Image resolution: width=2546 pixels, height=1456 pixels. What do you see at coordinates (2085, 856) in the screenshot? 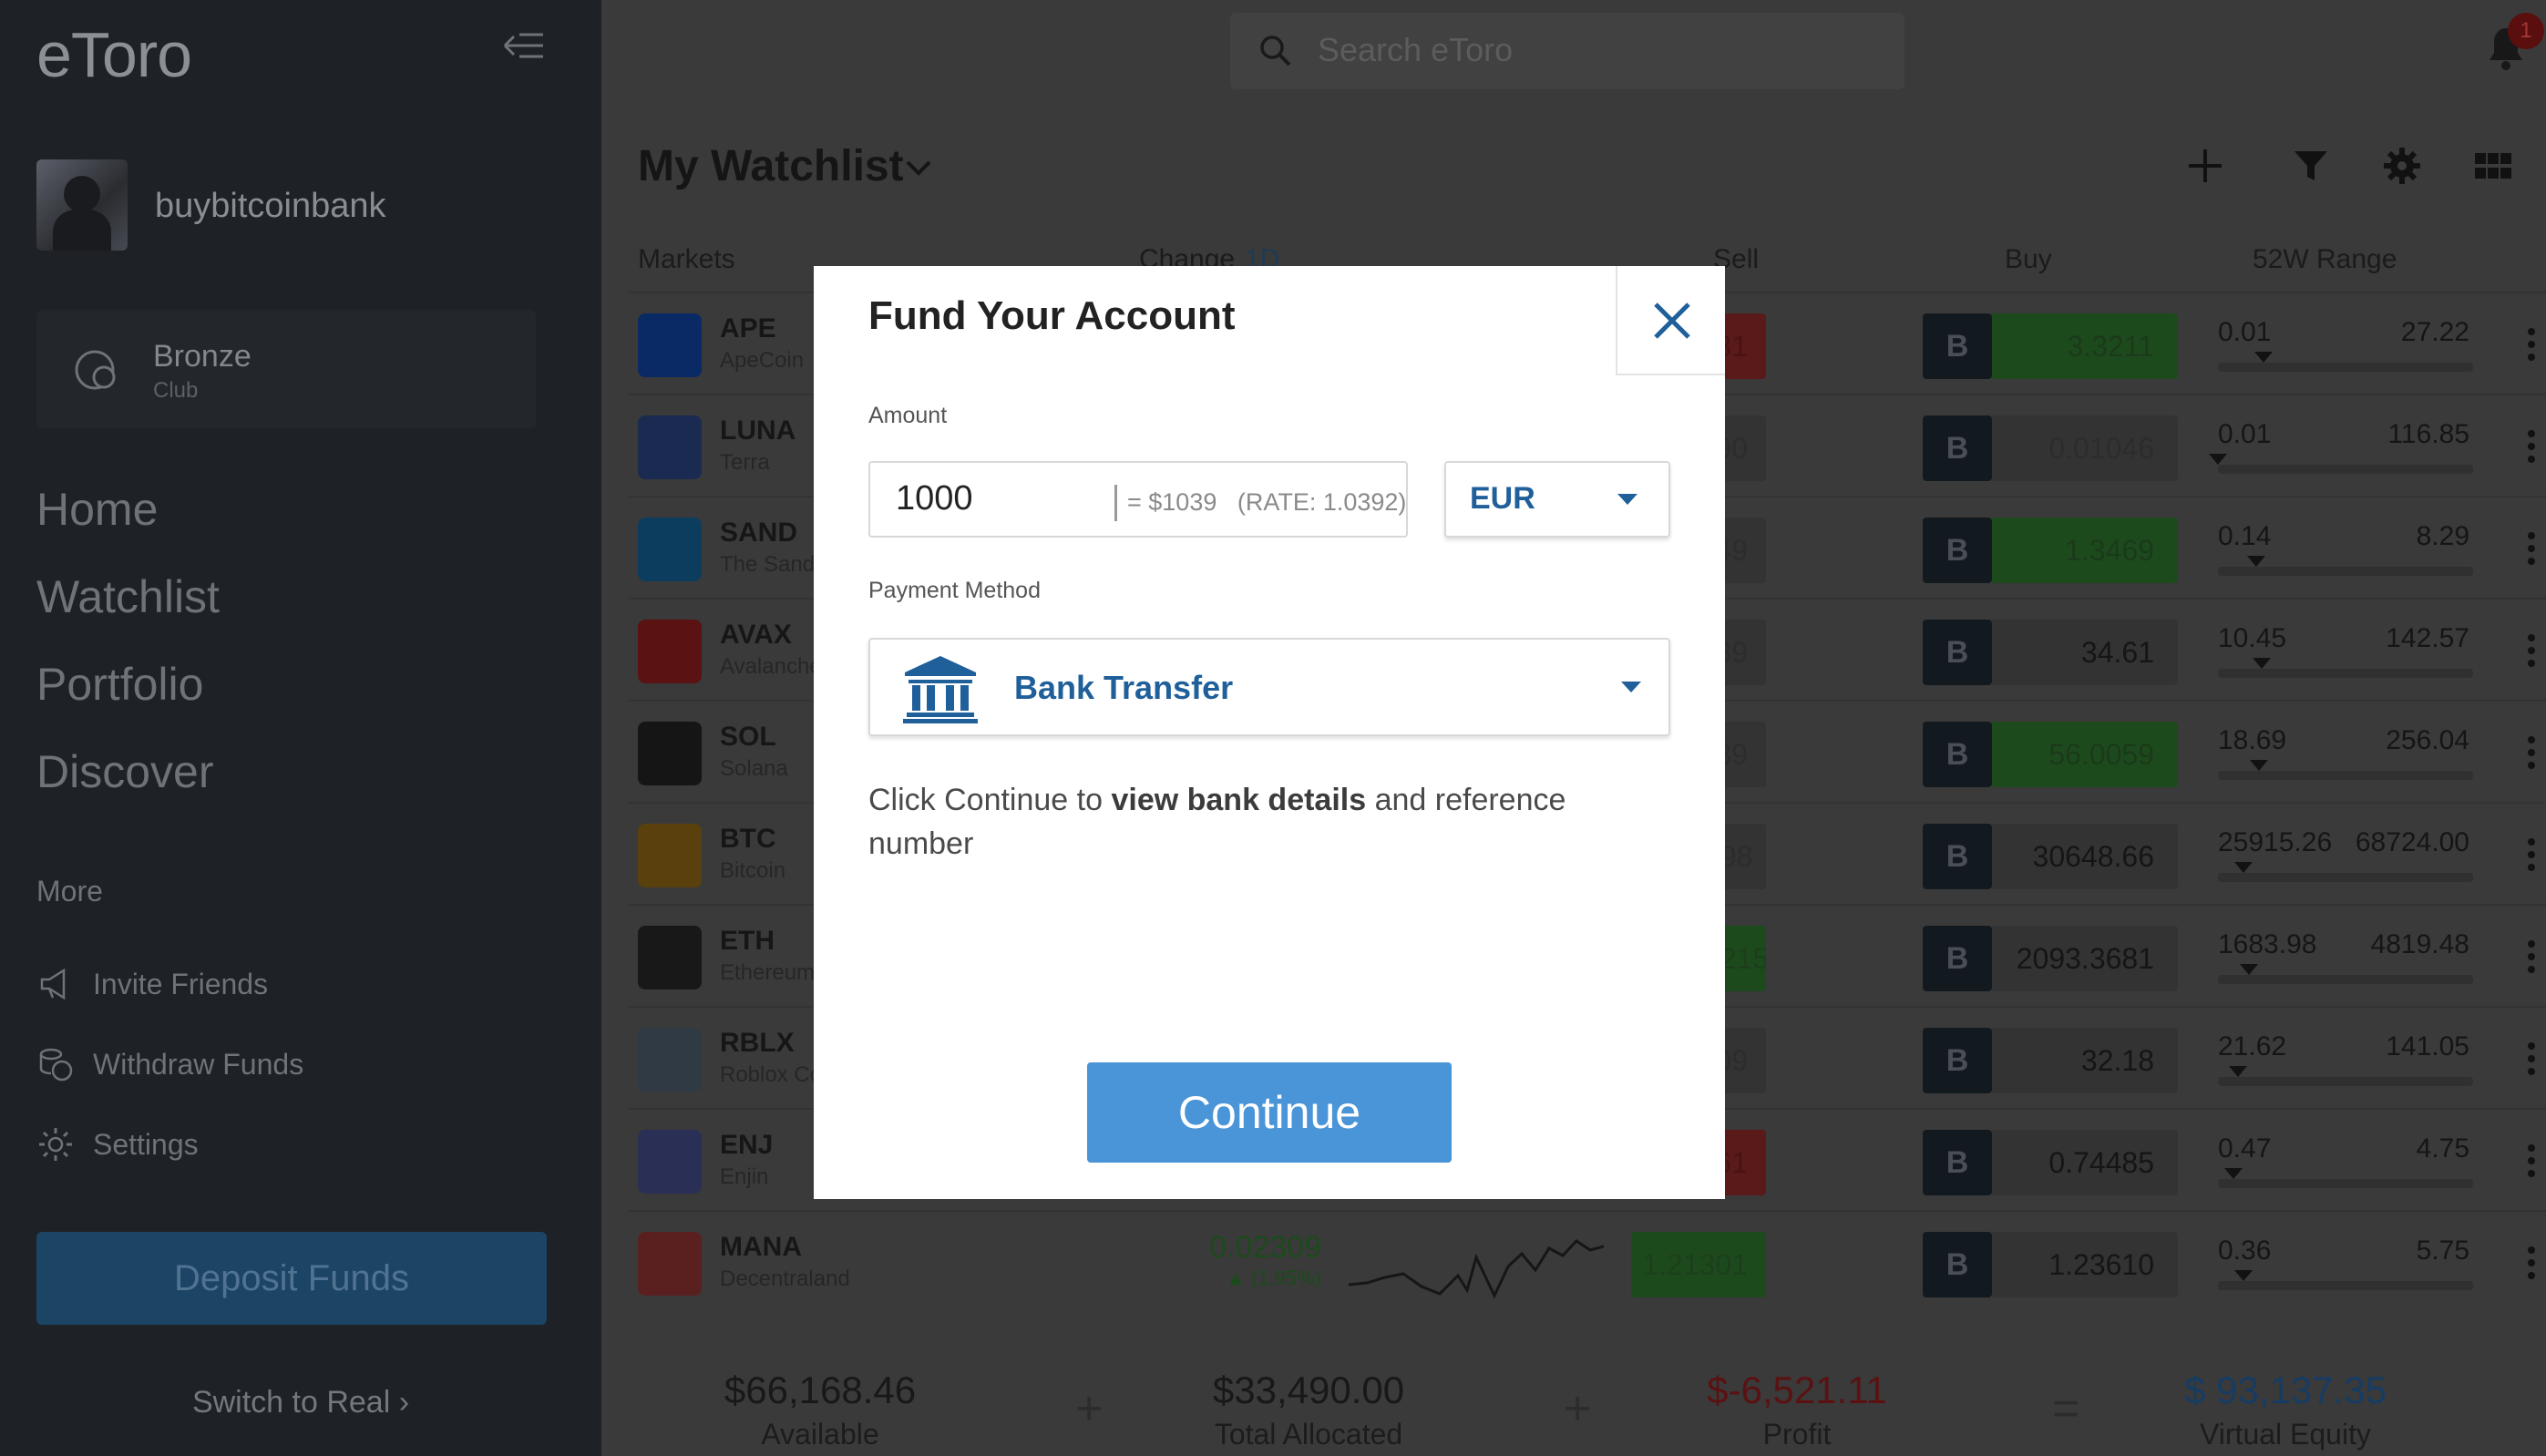
I see `buy-button: 30648.66` at bounding box center [2085, 856].